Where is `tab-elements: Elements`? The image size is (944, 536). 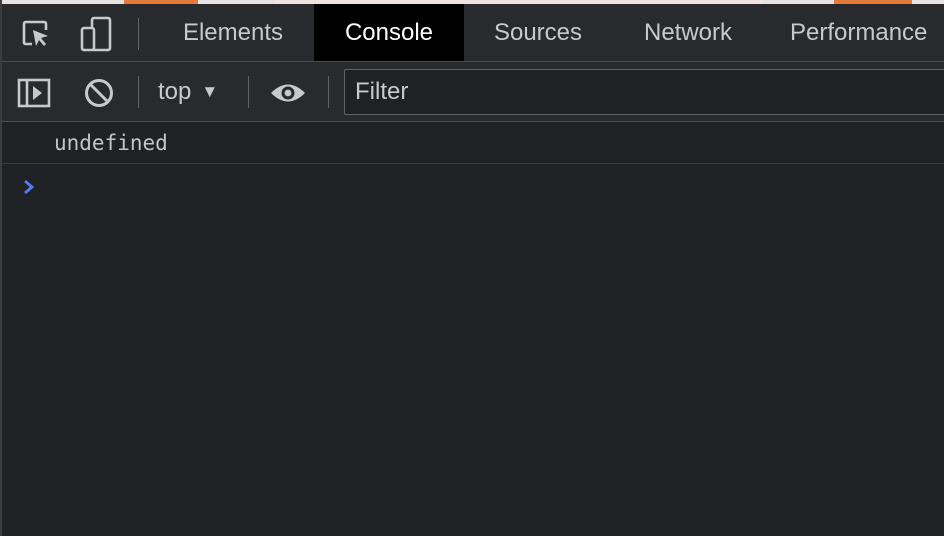
tab-elements: Elements is located at coordinates (233, 32).